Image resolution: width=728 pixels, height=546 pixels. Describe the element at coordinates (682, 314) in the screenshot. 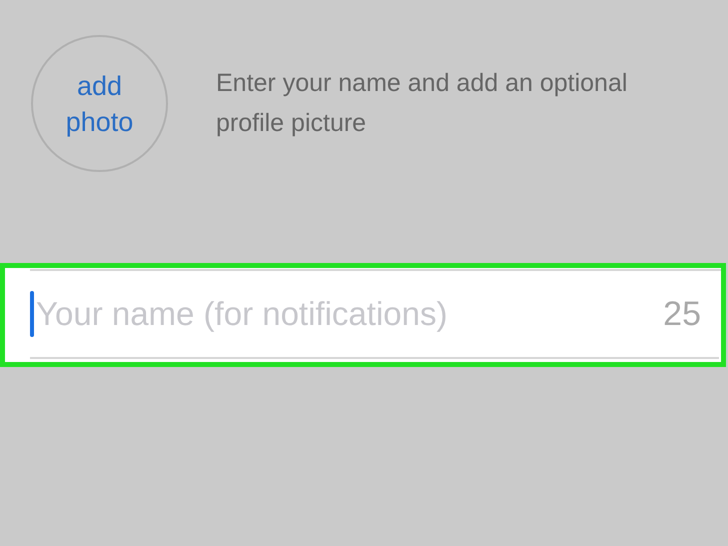

I see `character-counter: 25` at that location.